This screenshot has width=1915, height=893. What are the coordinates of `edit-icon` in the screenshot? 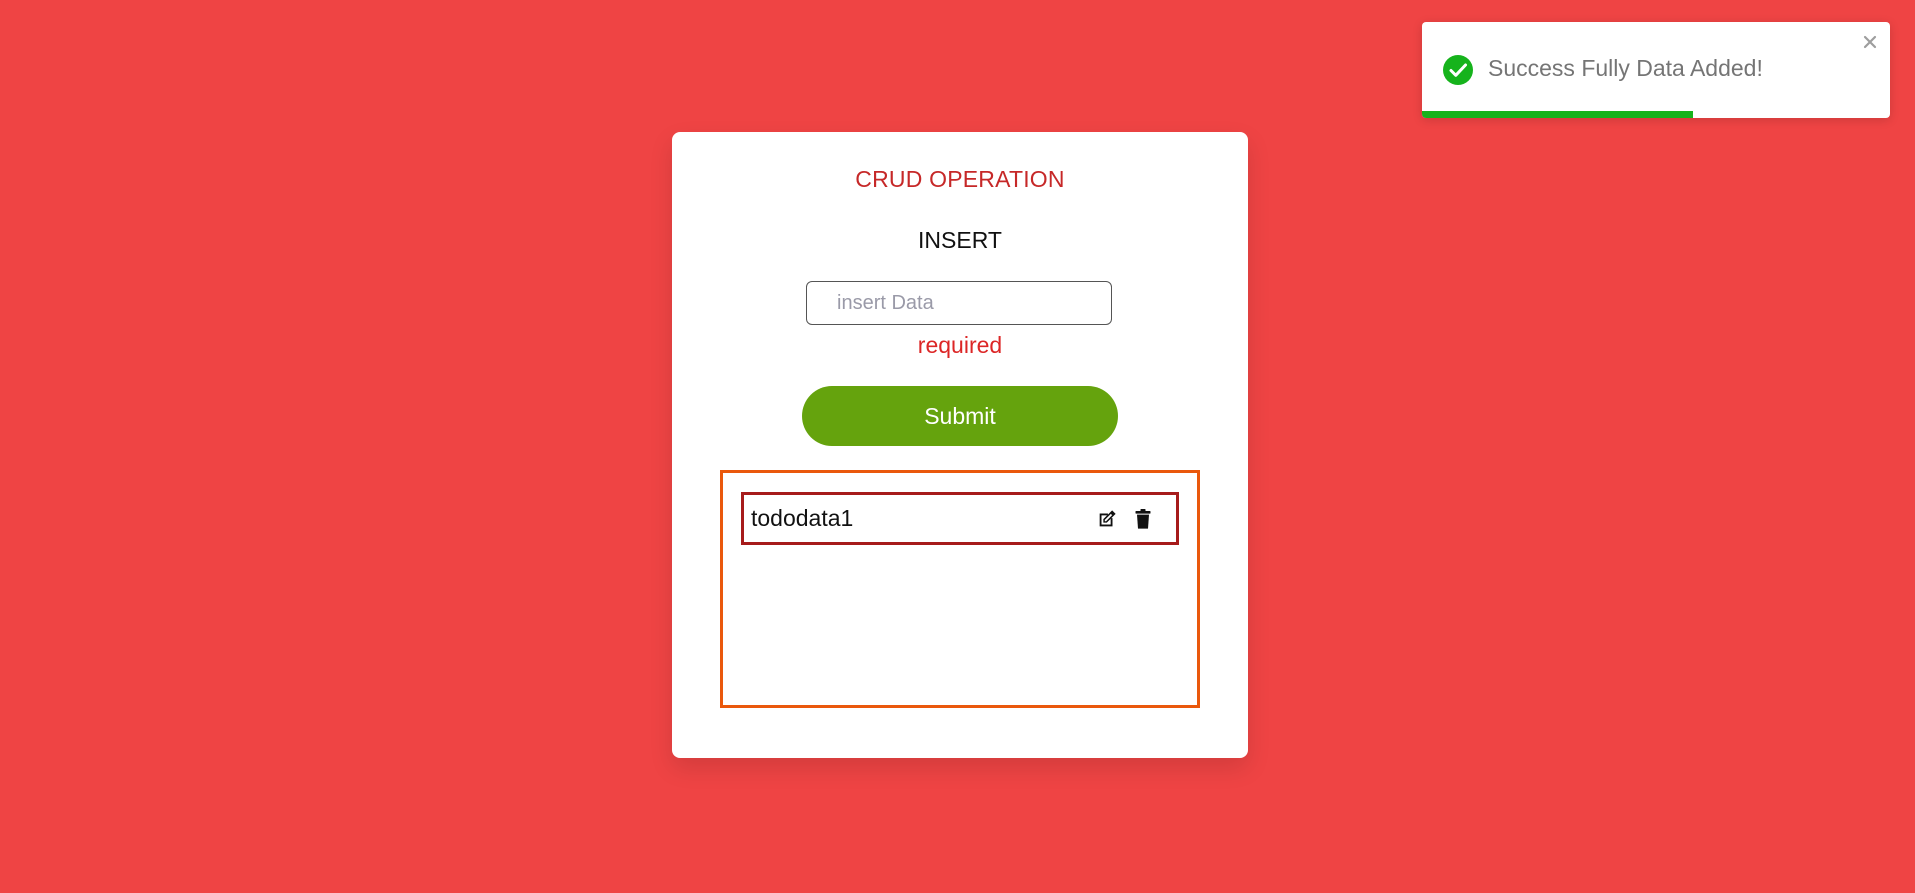 It's located at (1107, 519).